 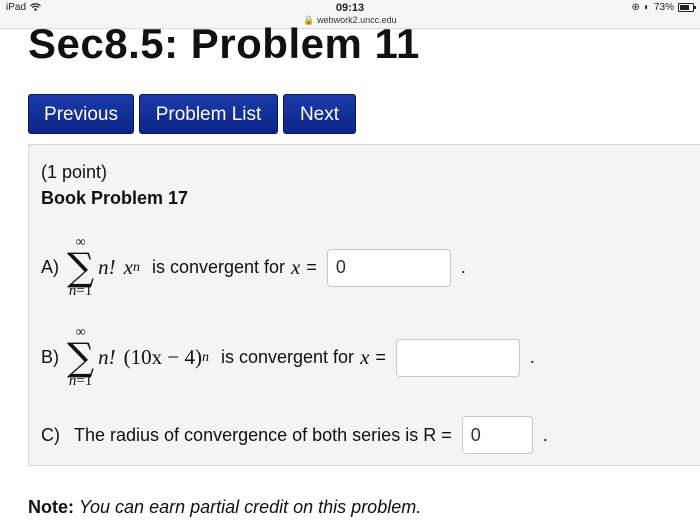 What do you see at coordinates (74, 172) in the screenshot?
I see `points-label: (1 point)` at bounding box center [74, 172].